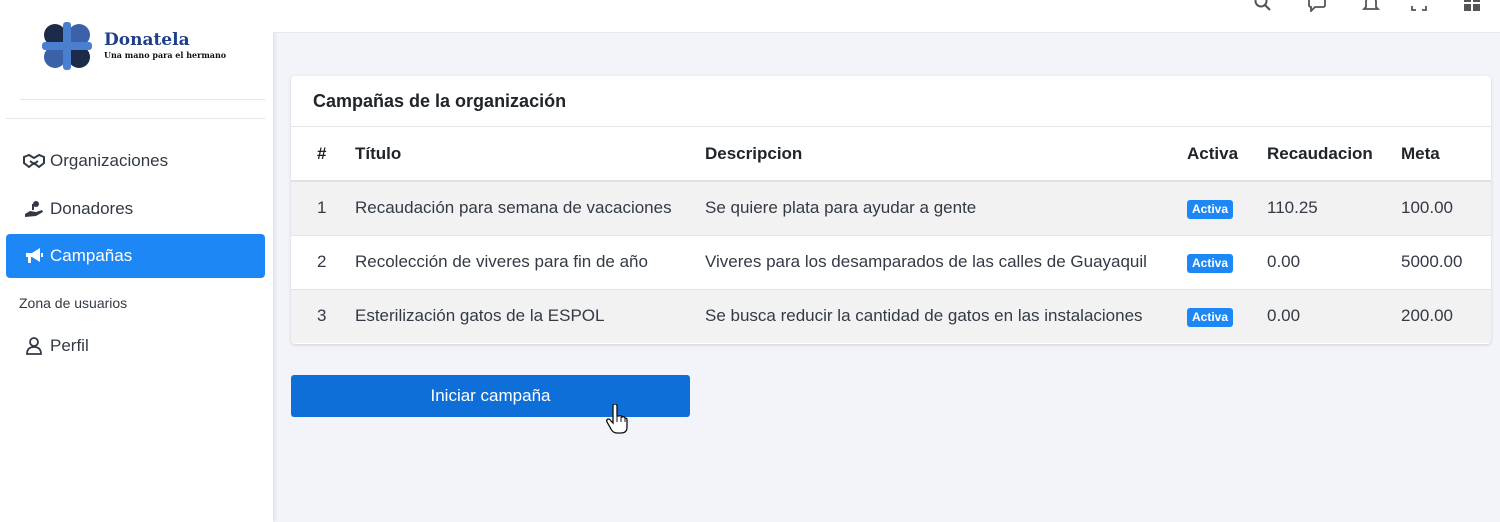  What do you see at coordinates (1446, 261) in the screenshot?
I see `row-meta: 5000.00` at bounding box center [1446, 261].